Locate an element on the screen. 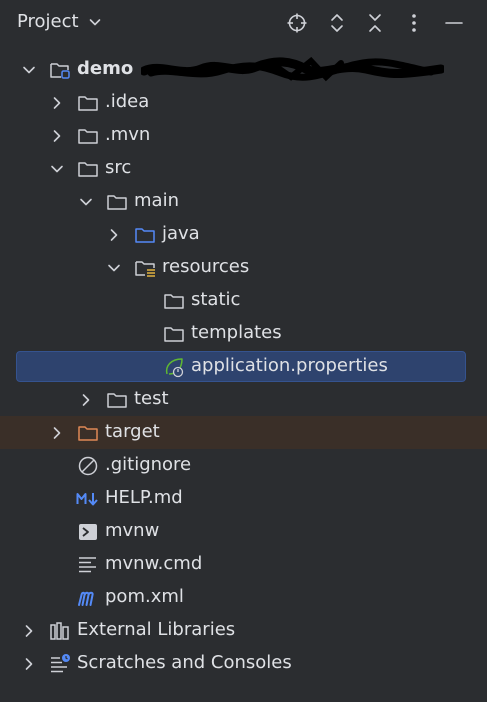 The image size is (487, 702). tree-node-scratches-and-consoles: Scratches and Consoles is located at coordinates (243, 663).